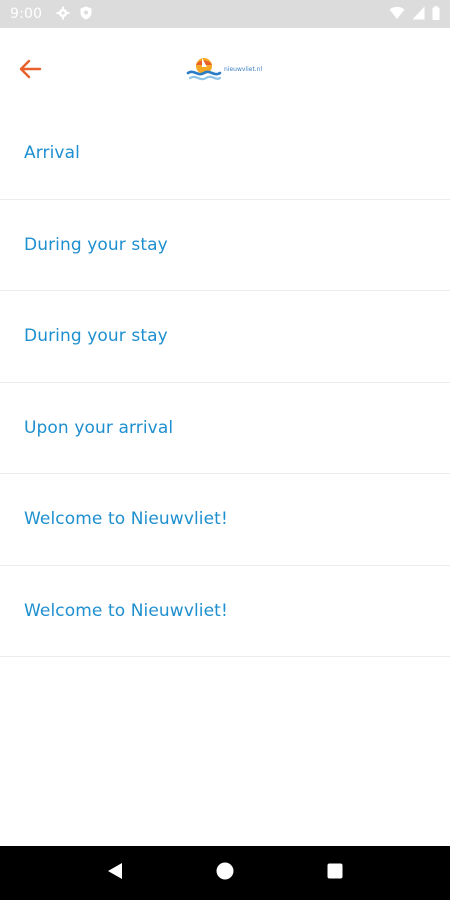  What do you see at coordinates (243, 69) in the screenshot?
I see `logo-text: nieuwvliet.nl` at bounding box center [243, 69].